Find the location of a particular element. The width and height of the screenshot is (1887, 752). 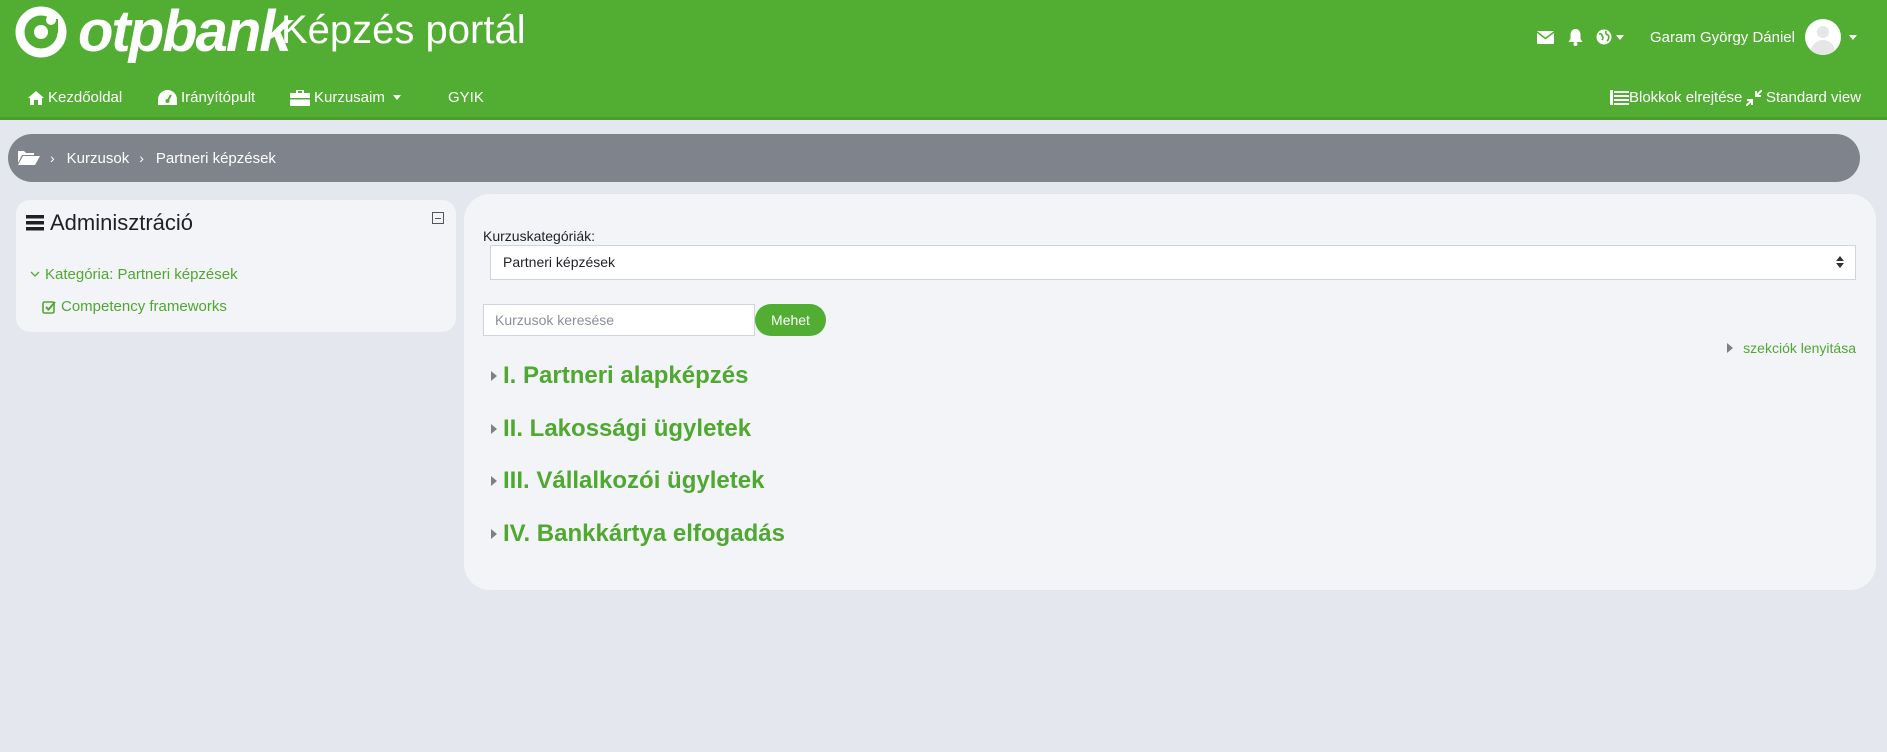

breadcrumb-item-partner-trainings: Partneri képzések is located at coordinates (216, 158).